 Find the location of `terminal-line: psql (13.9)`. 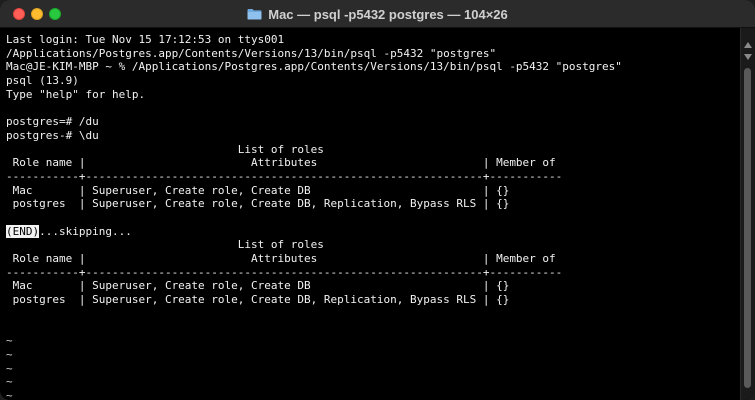

terminal-line: psql (13.9) is located at coordinates (42, 81).